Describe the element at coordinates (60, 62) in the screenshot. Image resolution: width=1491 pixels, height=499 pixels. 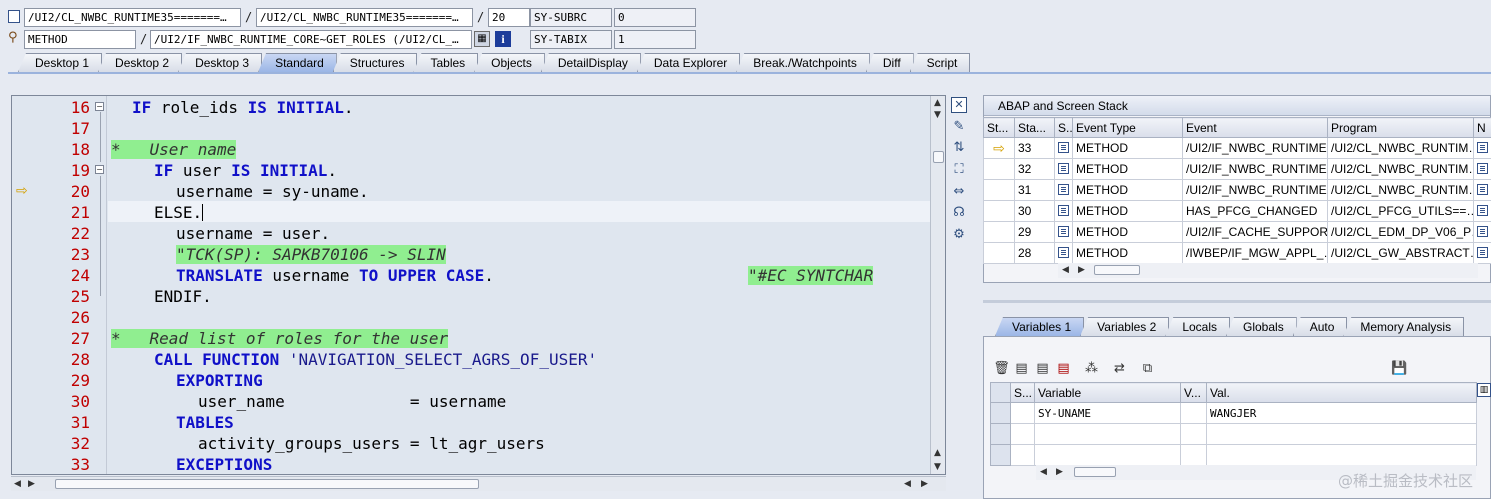
I see `tab-desktop-1: Desktop 1` at that location.